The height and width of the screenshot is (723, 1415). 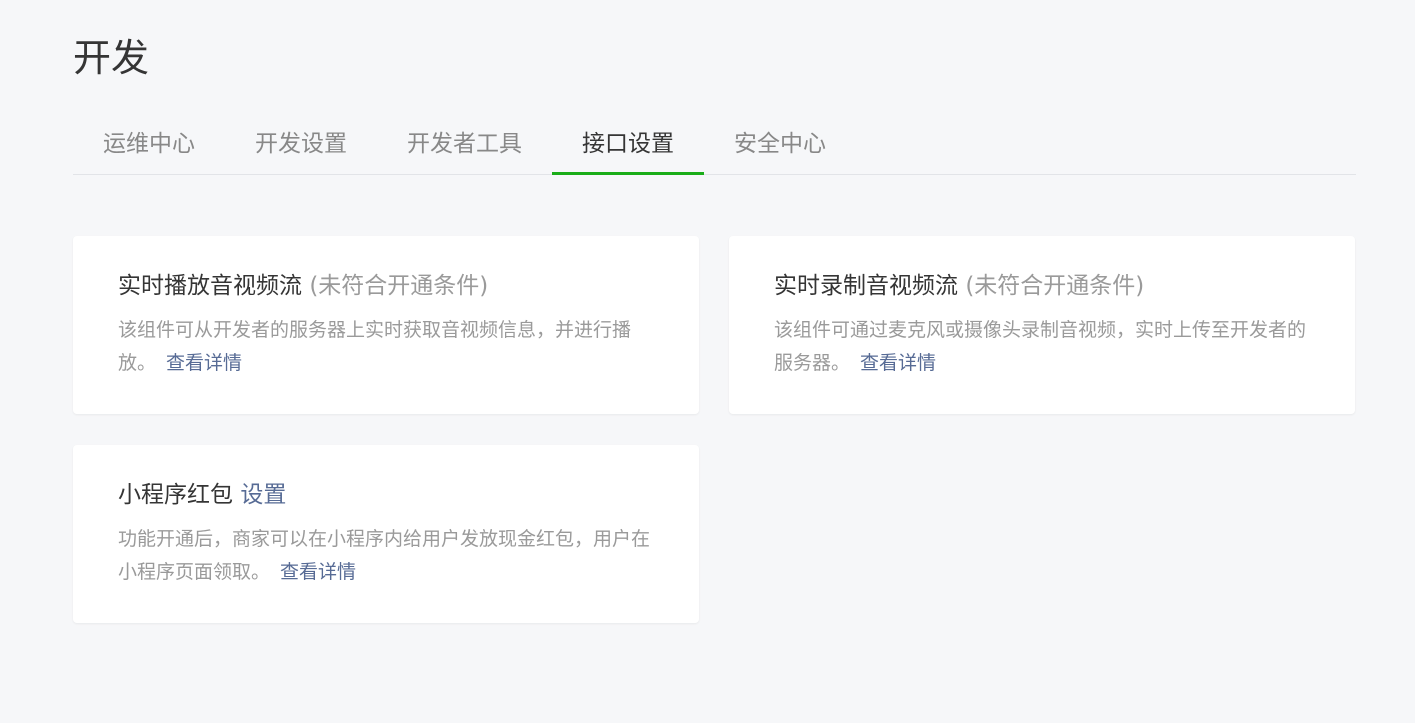 I want to click on page-title: 开发, so click(x=111, y=58).